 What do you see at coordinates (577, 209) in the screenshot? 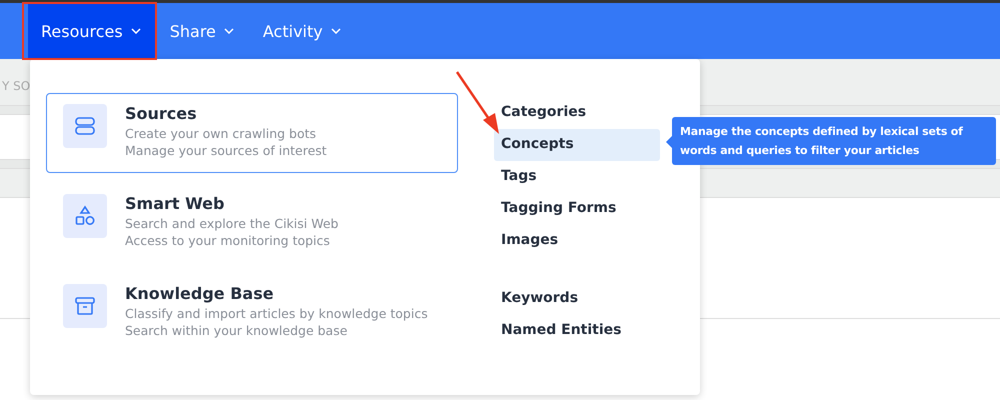
I see `menu-link: Tagging Forms` at bounding box center [577, 209].